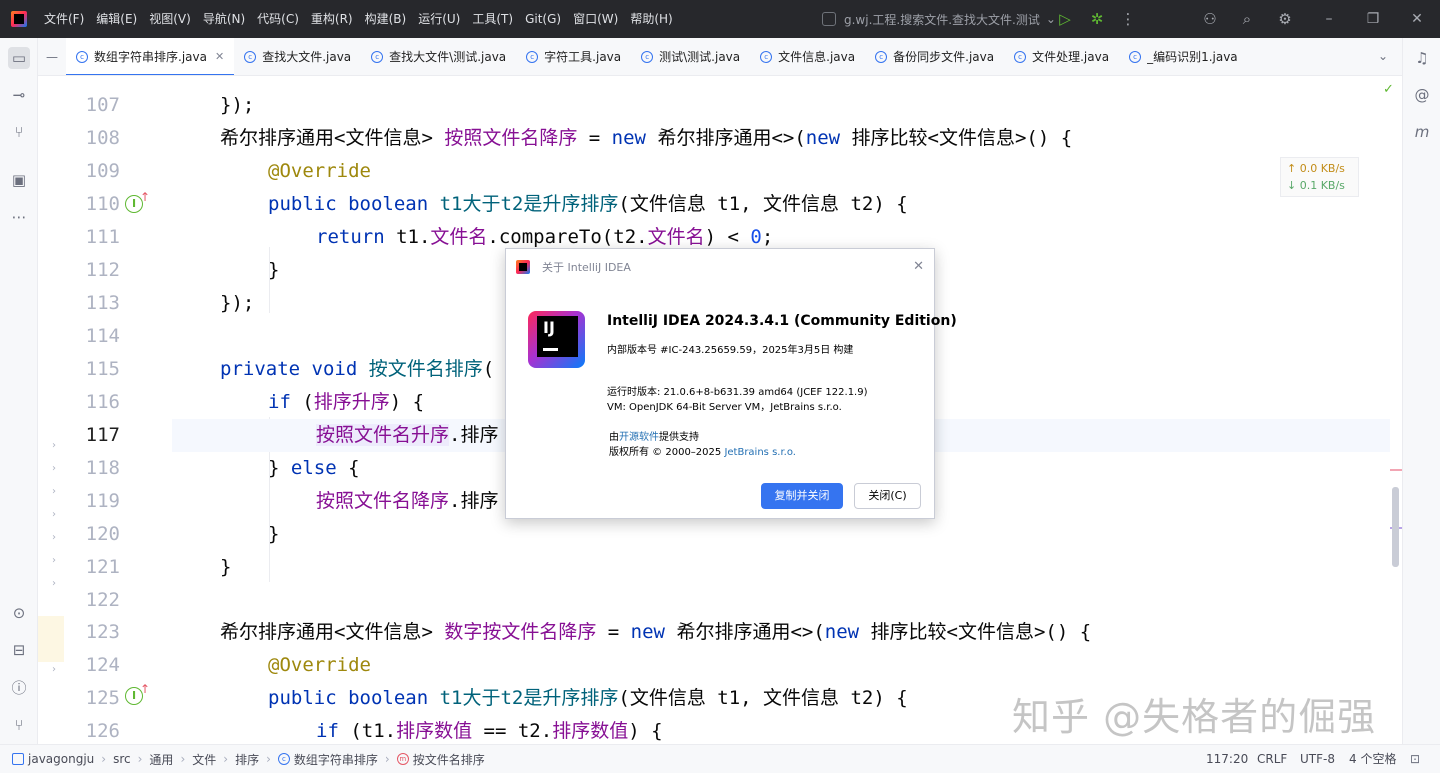  What do you see at coordinates (170, 19) in the screenshot?
I see `menu-item: 视图(V)` at bounding box center [170, 19].